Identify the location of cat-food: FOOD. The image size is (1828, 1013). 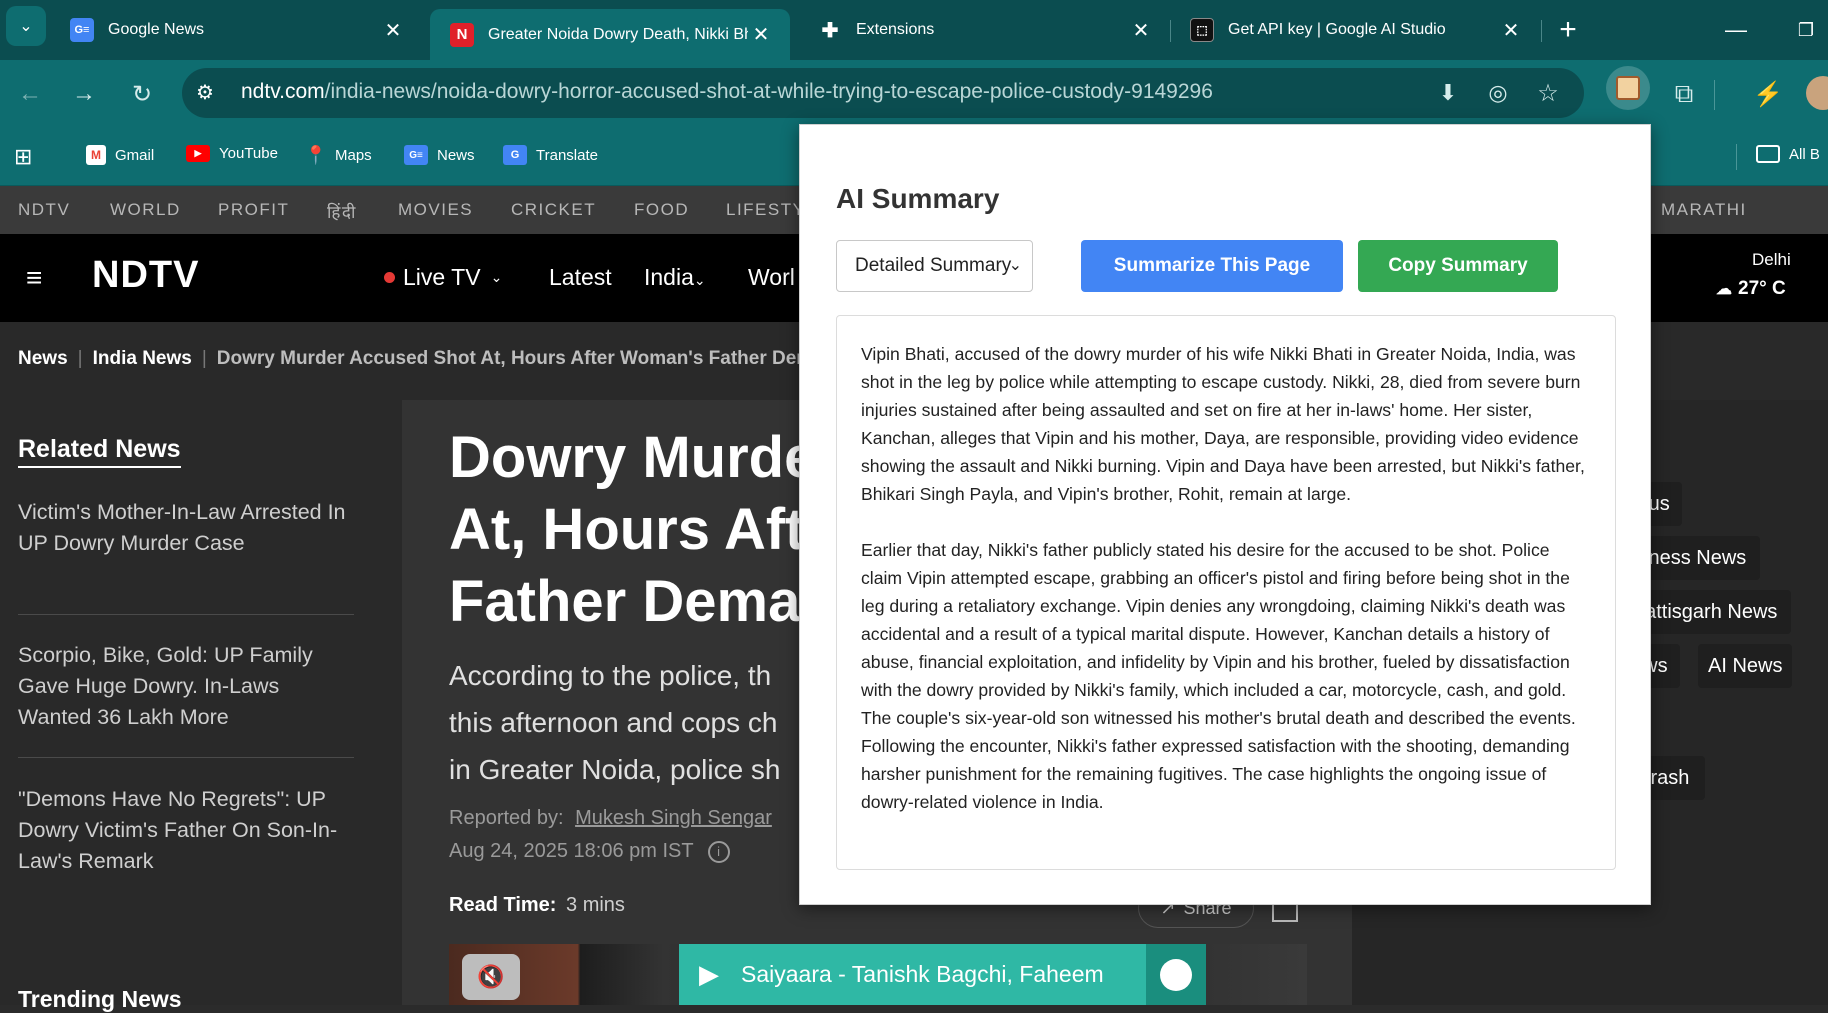
(661, 210).